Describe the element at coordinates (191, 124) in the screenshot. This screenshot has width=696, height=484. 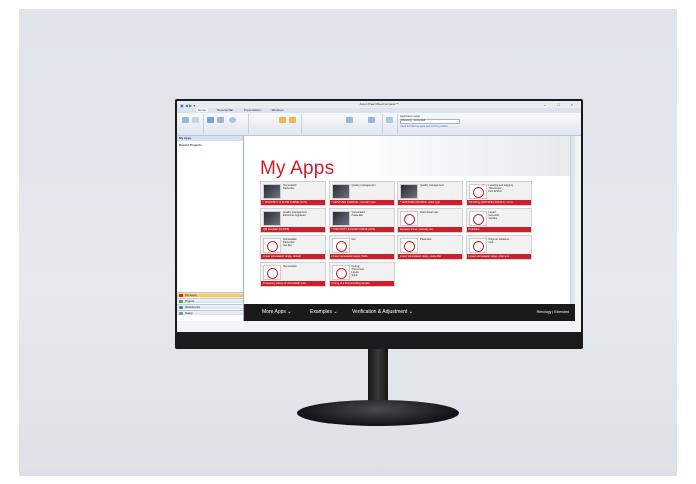
I see `ribbon-group-clipboard` at that location.